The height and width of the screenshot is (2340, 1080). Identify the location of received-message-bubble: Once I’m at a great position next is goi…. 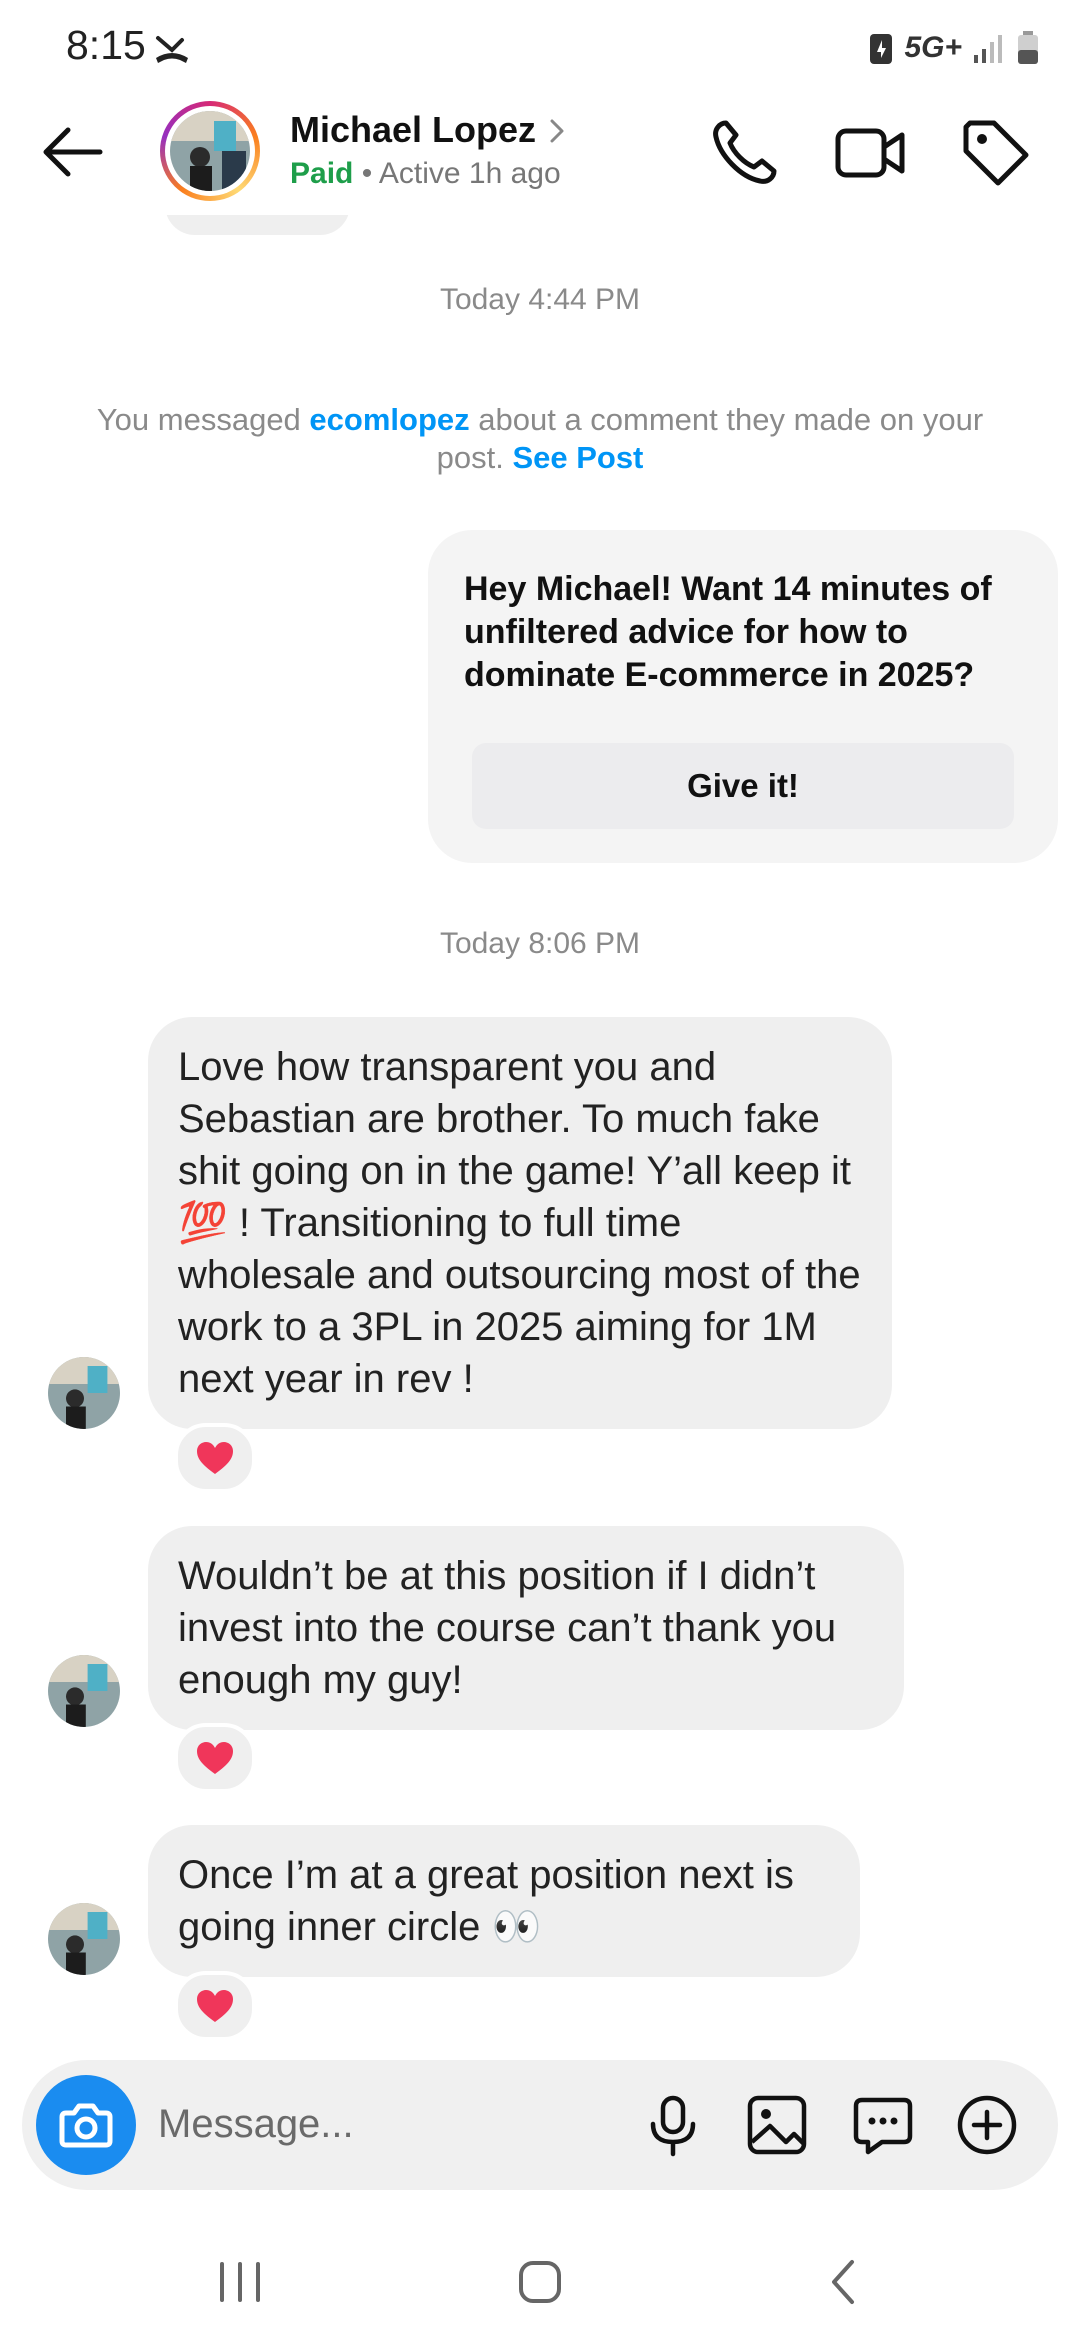
(504, 1901).